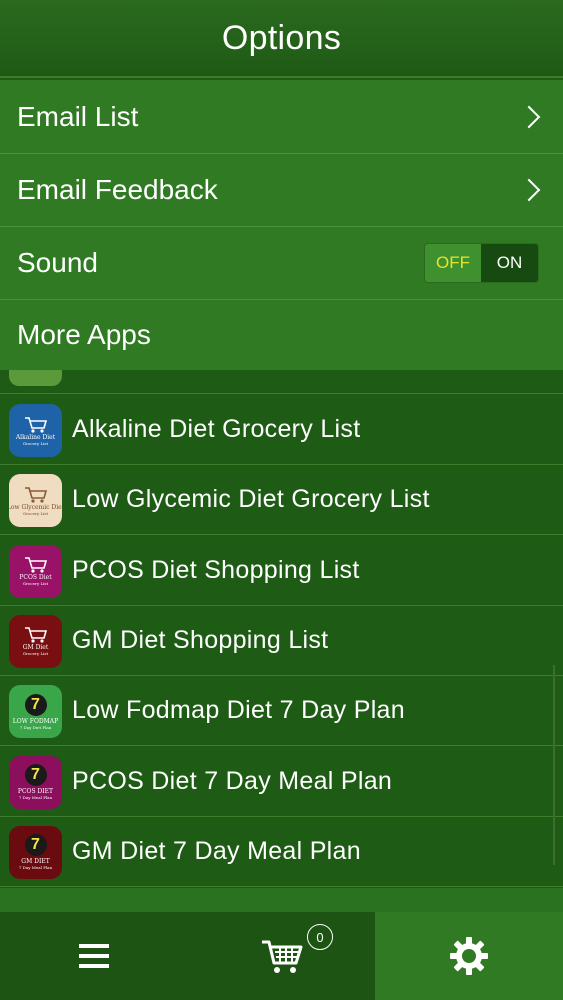  I want to click on app-list-item-label: Low Fodmap Diet 7 Day Plan, so click(238, 710).